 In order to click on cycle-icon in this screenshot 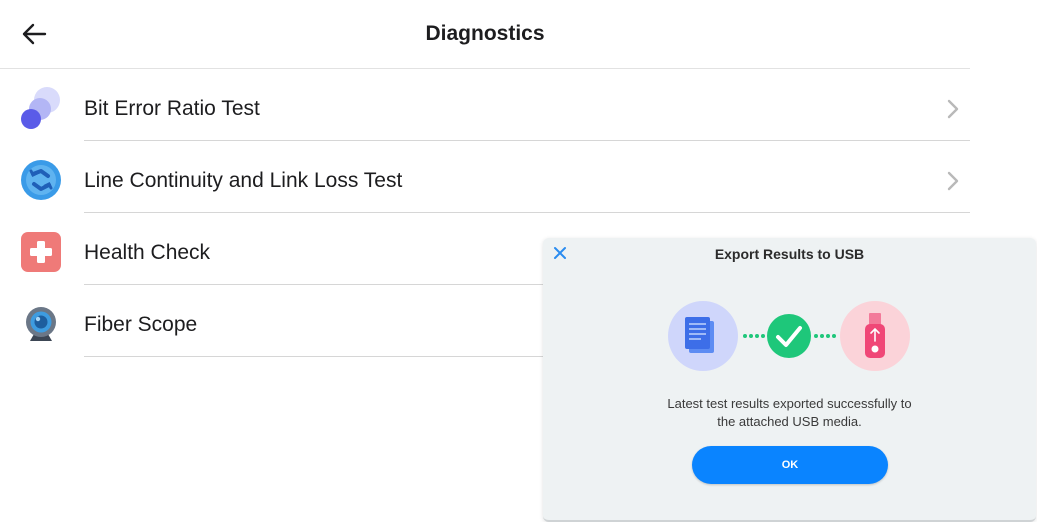, I will do `click(41, 180)`.